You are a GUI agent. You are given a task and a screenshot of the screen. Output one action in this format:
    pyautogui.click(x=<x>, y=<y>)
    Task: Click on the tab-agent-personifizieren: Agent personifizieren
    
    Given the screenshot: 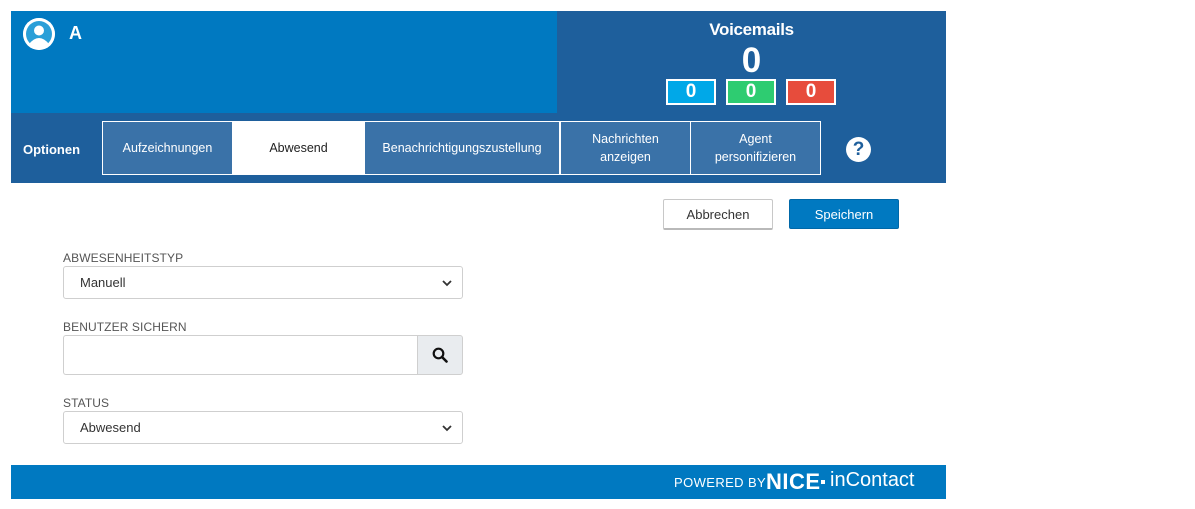 What is the action you would take?
    pyautogui.click(x=755, y=148)
    